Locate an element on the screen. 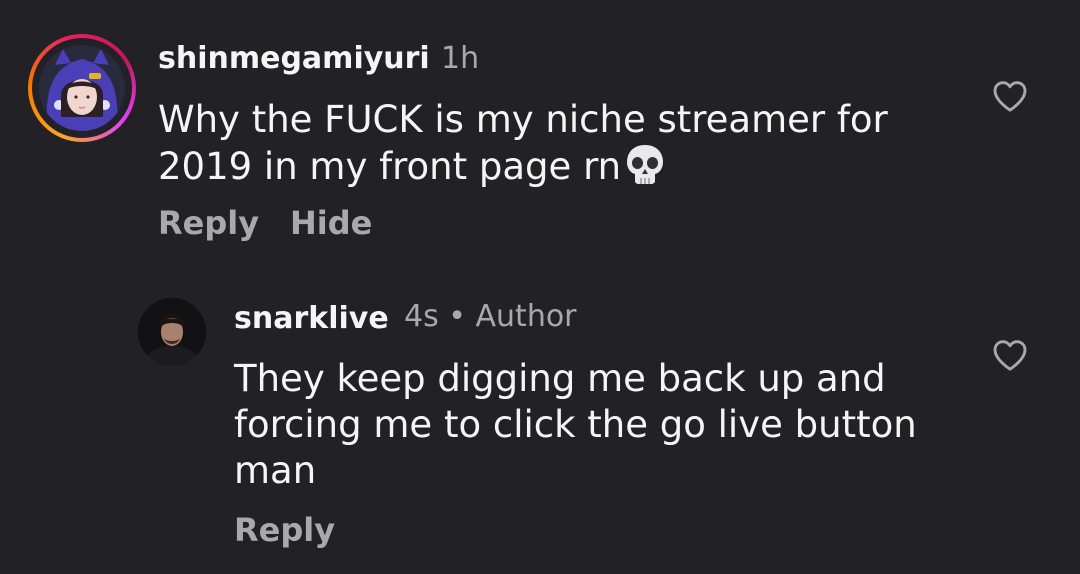 The width and height of the screenshot is (1080, 574). reply-avatar-image is located at coordinates (172, 332).